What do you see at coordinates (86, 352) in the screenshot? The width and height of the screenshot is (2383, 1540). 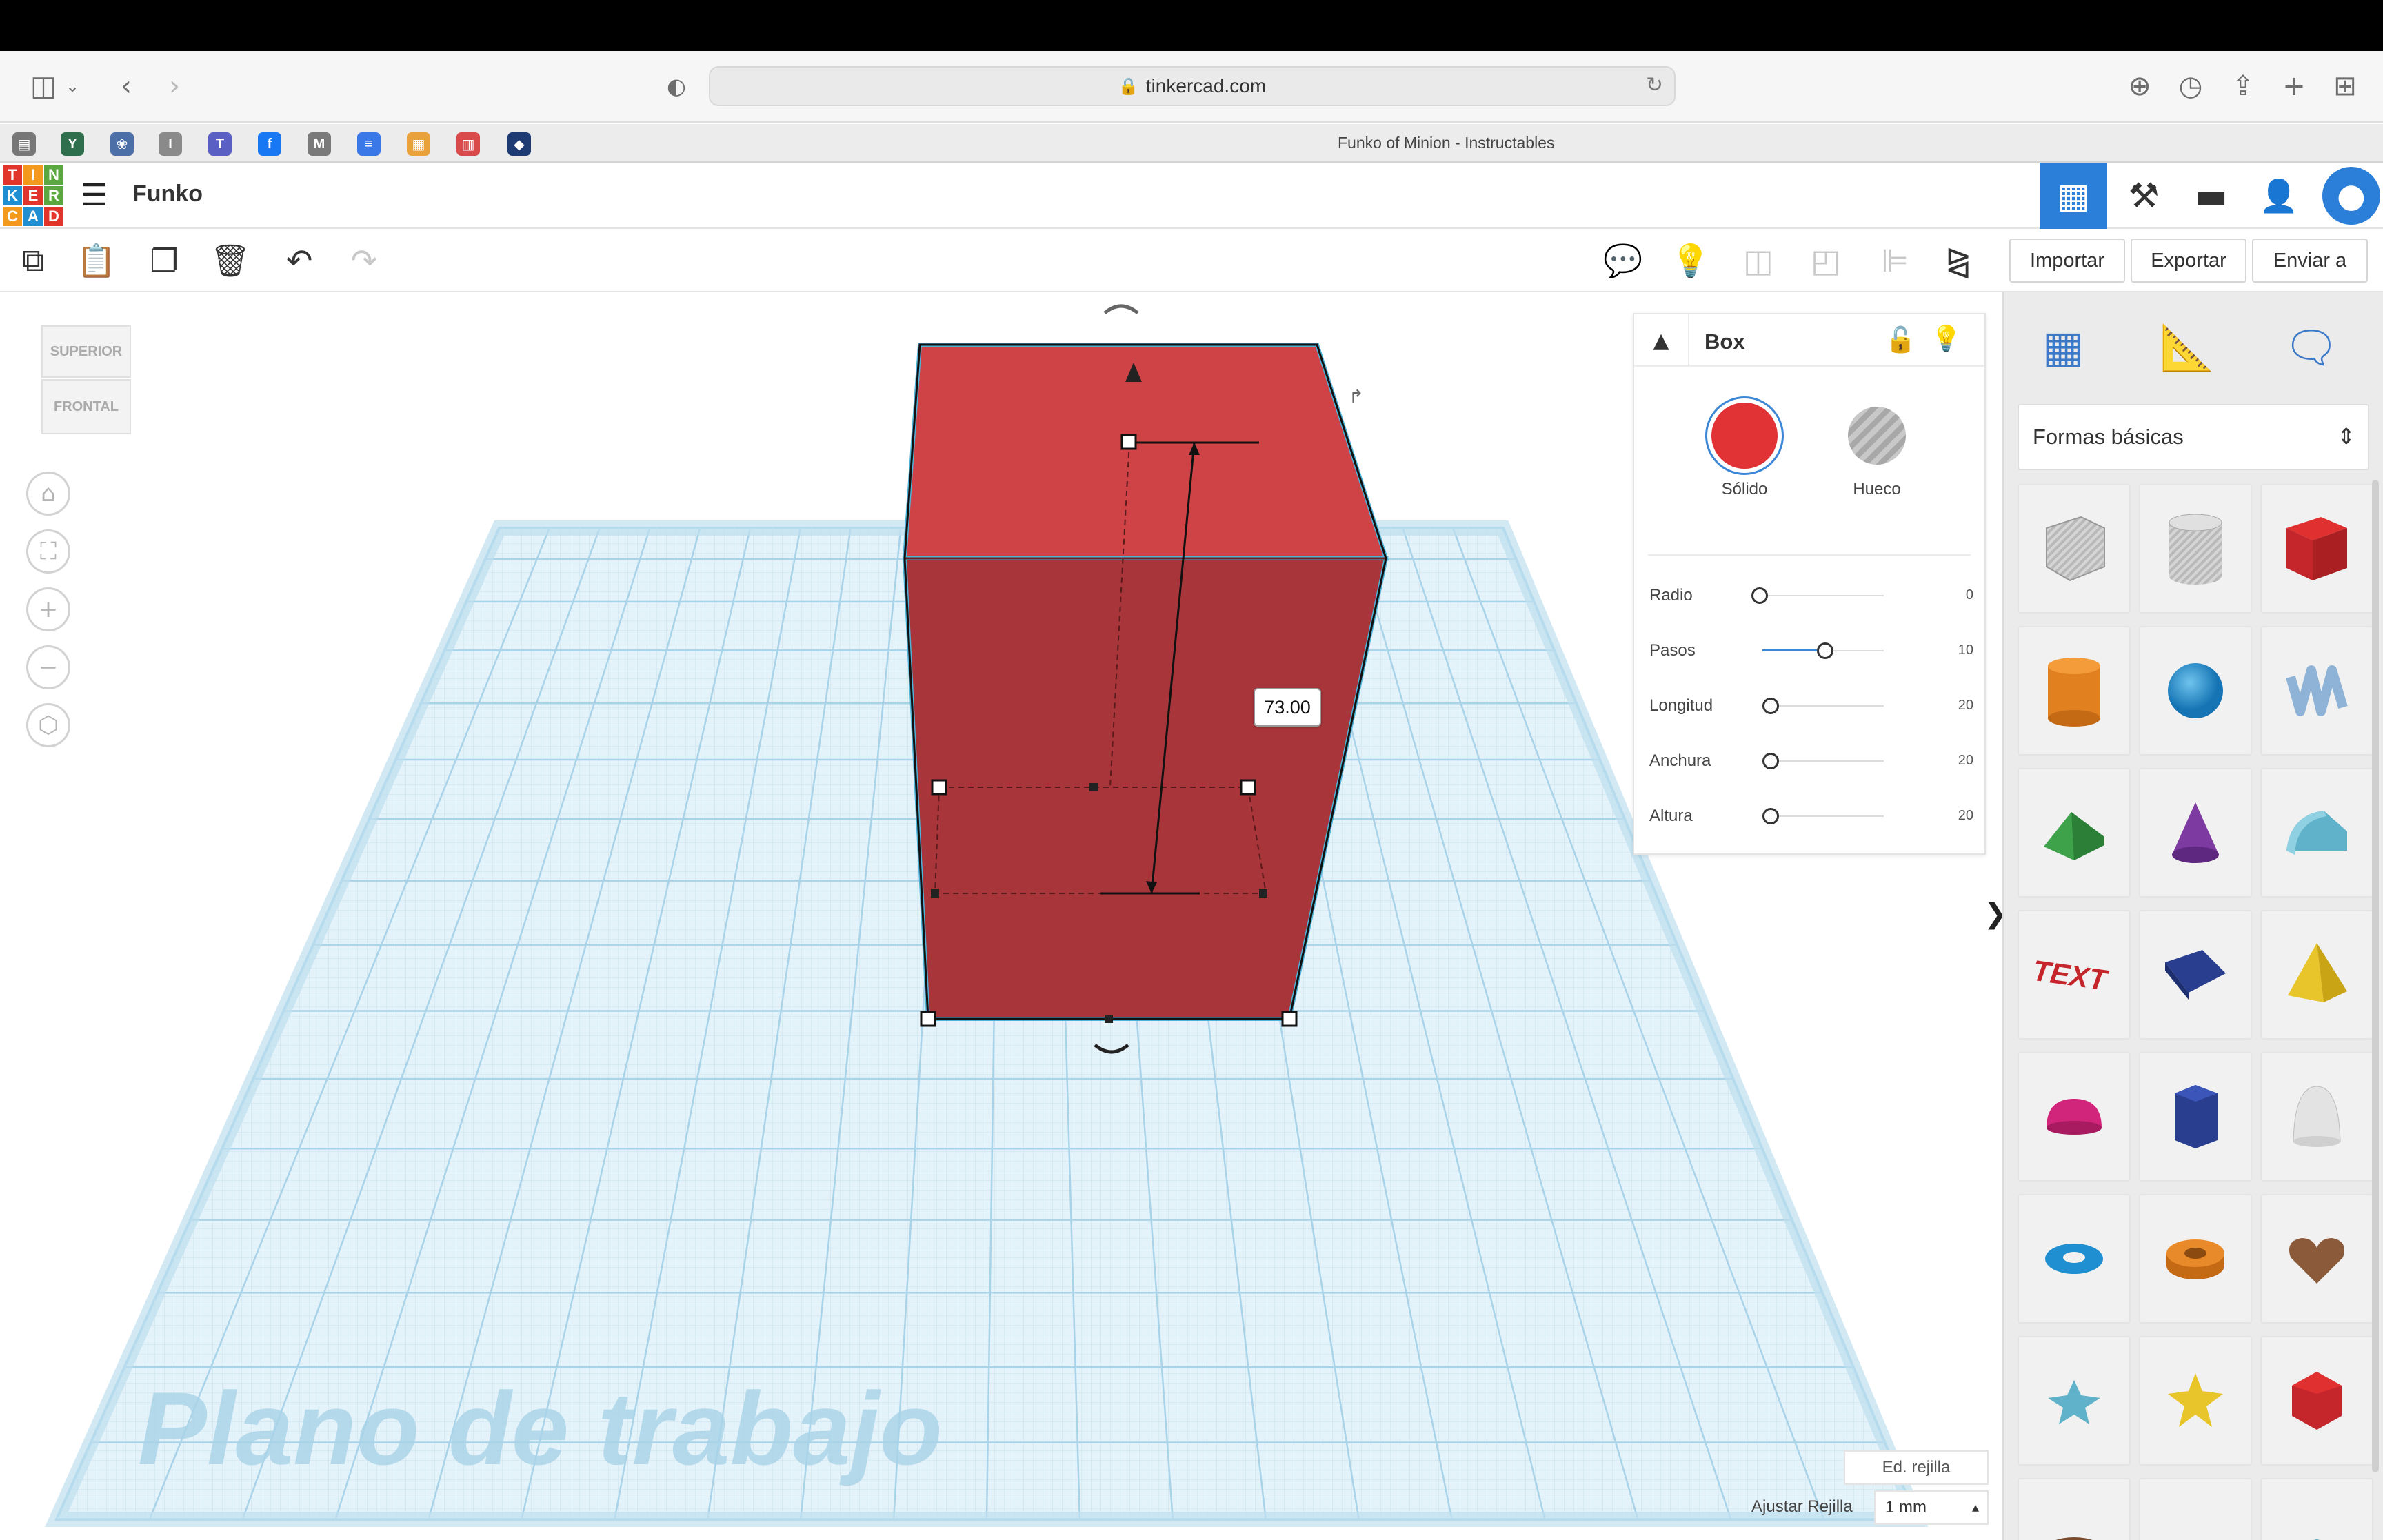 I see `view-cube-top: SUPERIOR` at bounding box center [86, 352].